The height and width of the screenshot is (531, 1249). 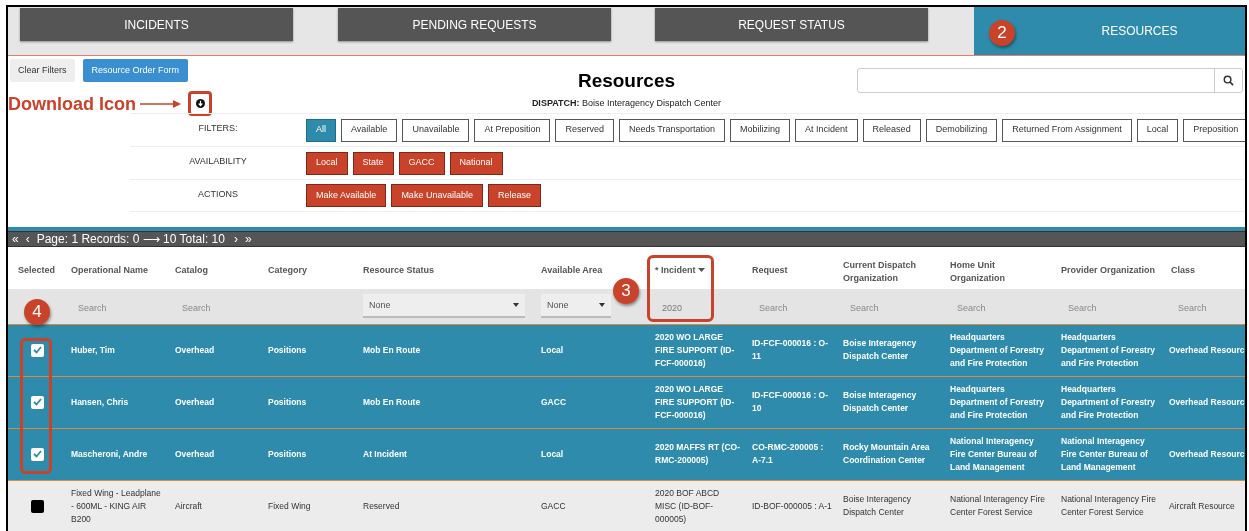 What do you see at coordinates (369, 130) in the screenshot?
I see `filter-button: Available` at bounding box center [369, 130].